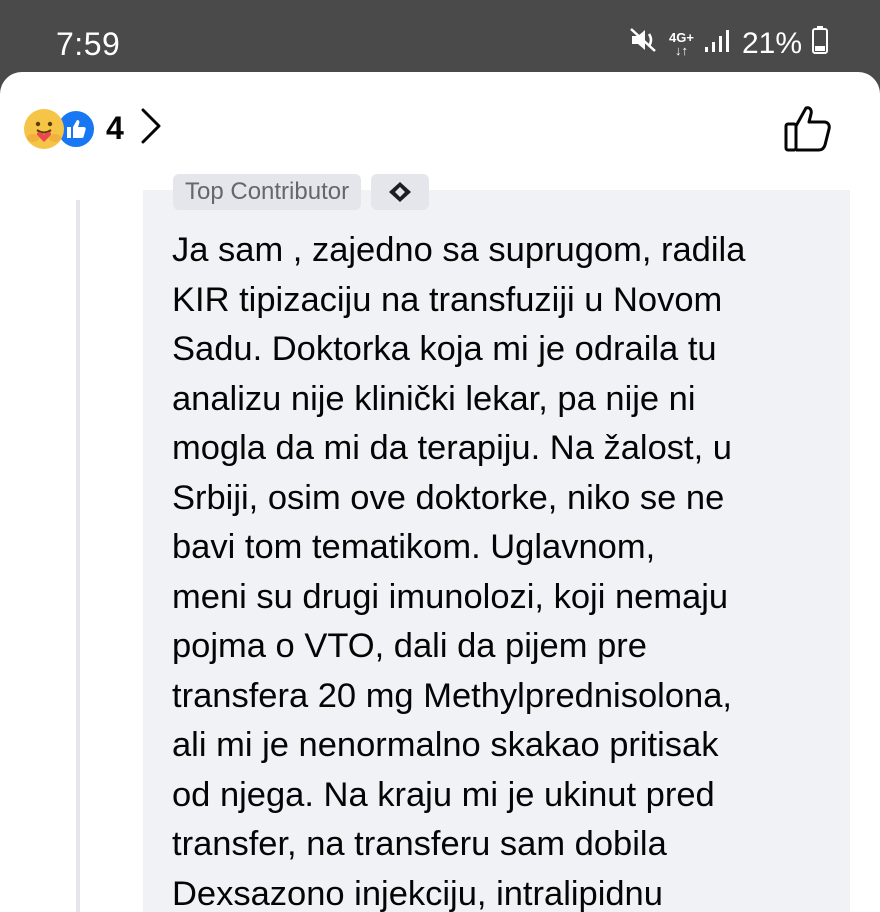  What do you see at coordinates (502, 499) in the screenshot?
I see `comment-line: Srbiji, osim ove doktorke, niko se ne` at bounding box center [502, 499].